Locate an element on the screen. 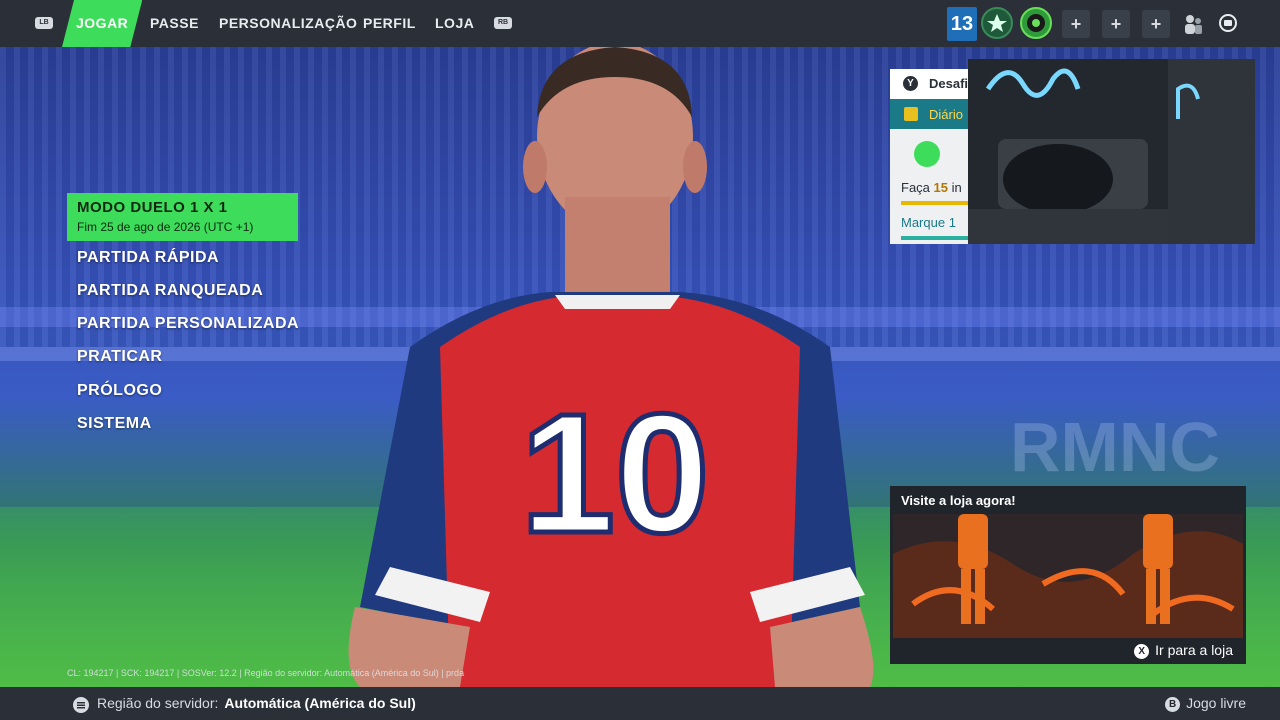  task-1-progress is located at coordinates (935, 203).